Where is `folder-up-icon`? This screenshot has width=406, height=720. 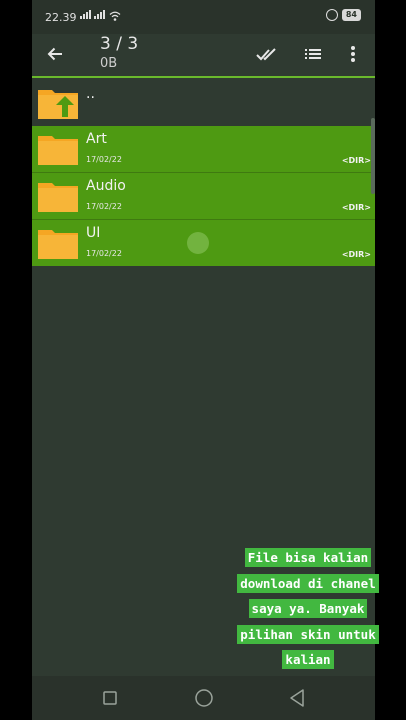
folder-up-icon is located at coordinates (58, 104).